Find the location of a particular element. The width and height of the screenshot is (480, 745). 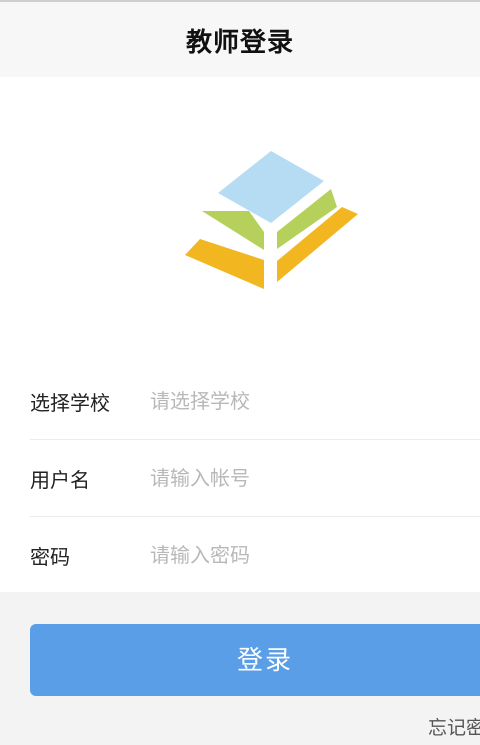

page-title: 教师登录 is located at coordinates (239, 43).